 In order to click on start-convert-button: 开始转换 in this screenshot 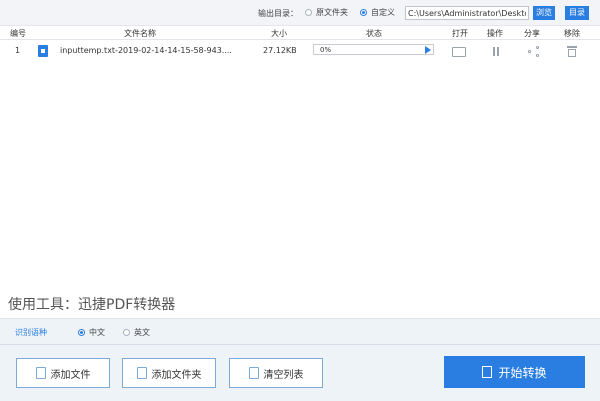, I will do `click(514, 372)`.